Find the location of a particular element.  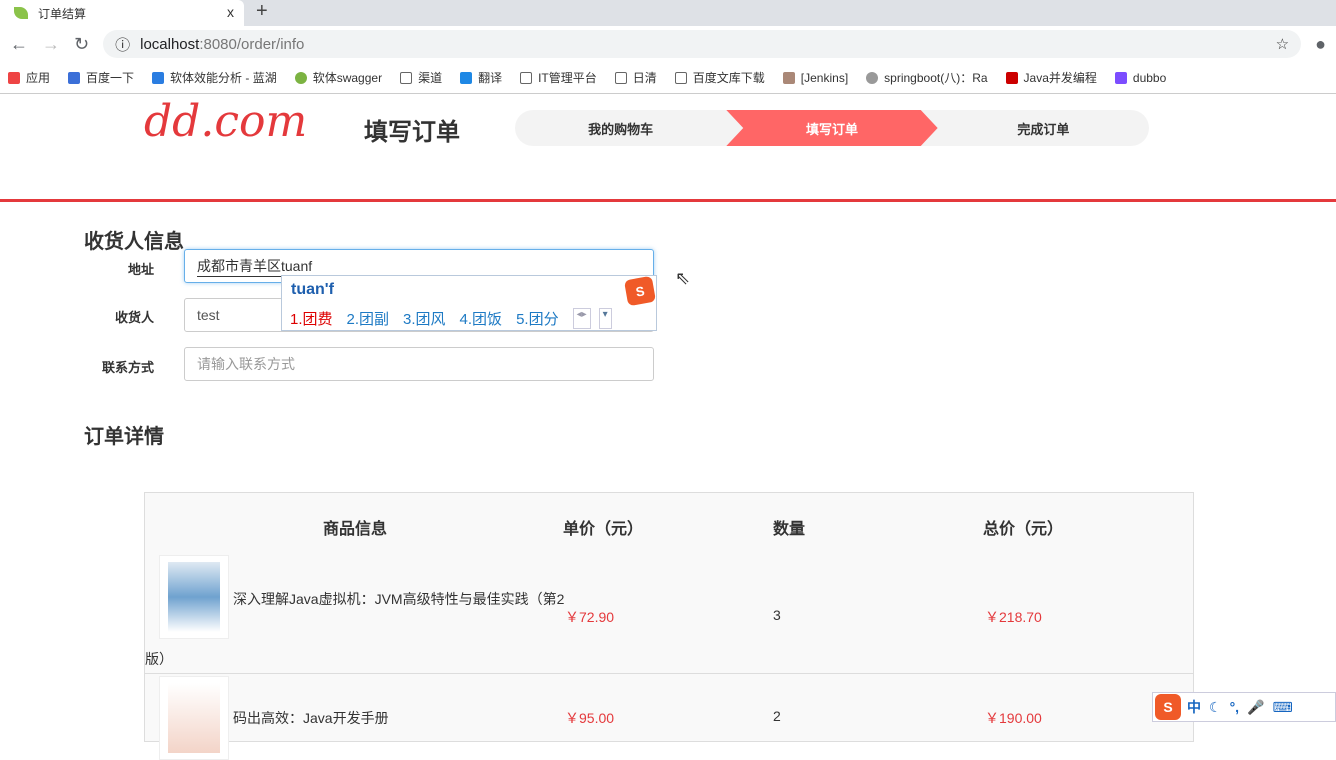

csdn-icon is located at coordinates (1011, 78).